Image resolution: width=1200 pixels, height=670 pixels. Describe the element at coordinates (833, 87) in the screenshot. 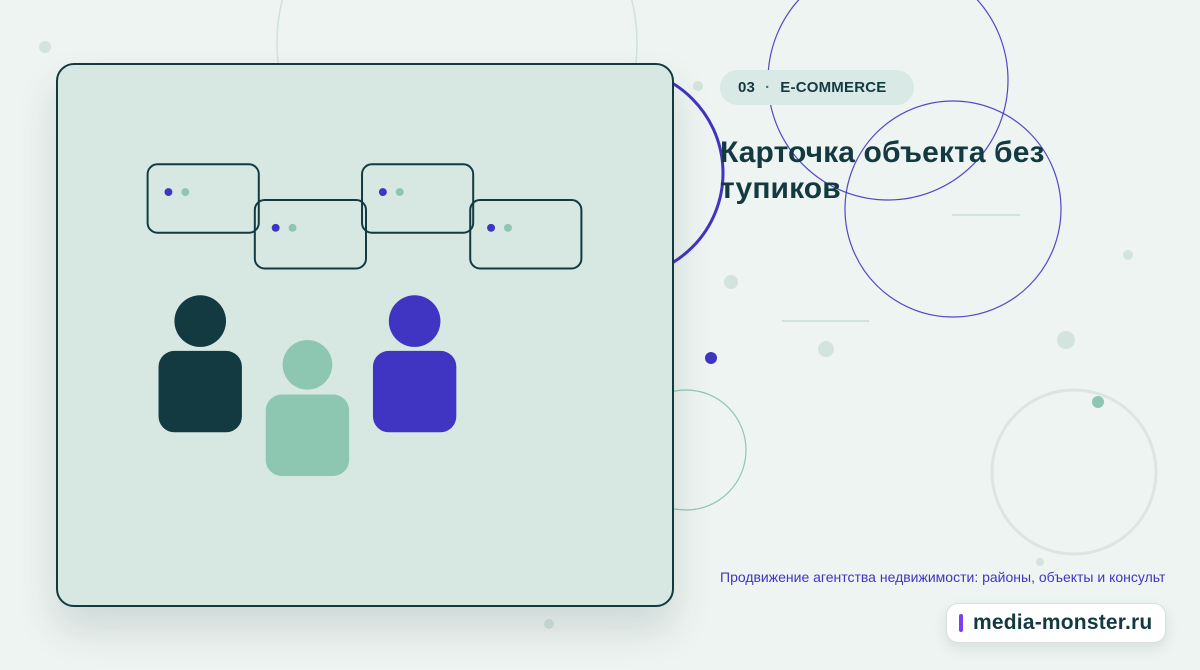

I see `category-label: E-COMMERCE` at that location.